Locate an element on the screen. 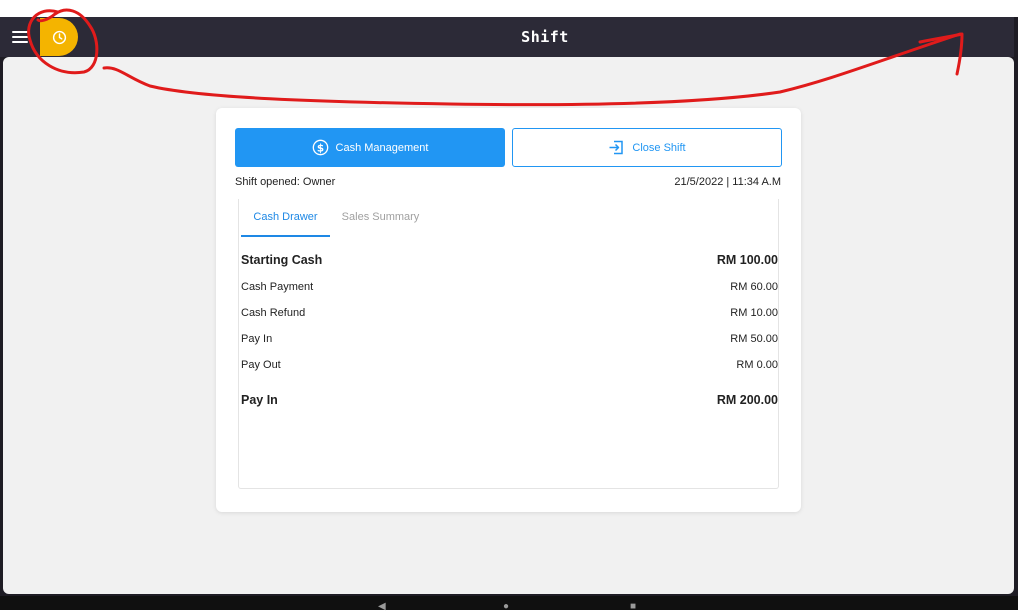  cash-row-label: Pay Out is located at coordinates (261, 365).